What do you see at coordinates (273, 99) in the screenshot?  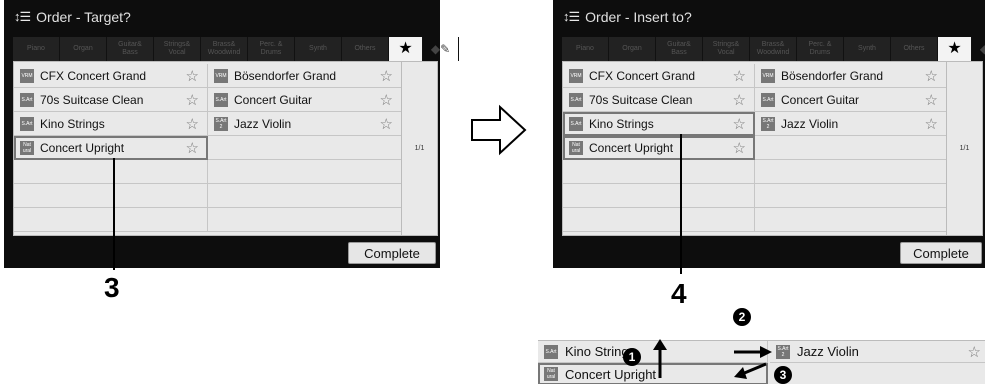 I see `voice-name: Concert Guitar` at bounding box center [273, 99].